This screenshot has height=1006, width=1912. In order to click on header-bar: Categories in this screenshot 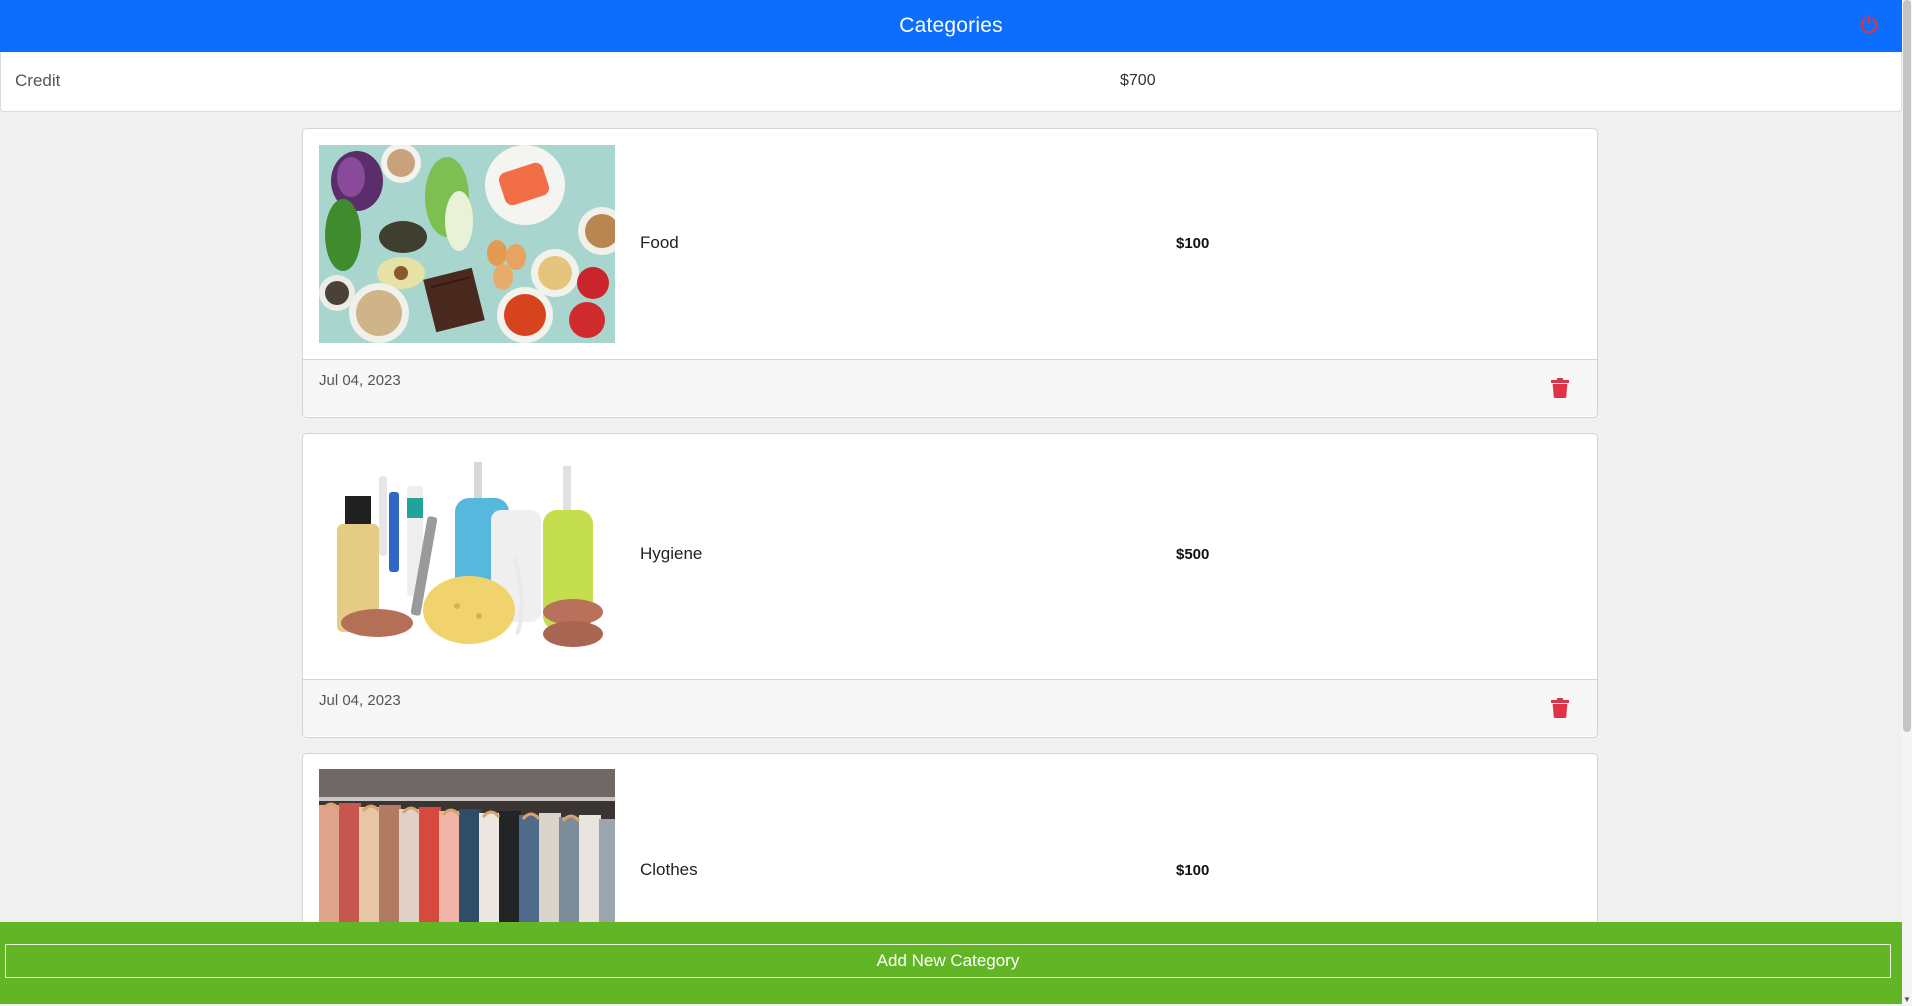, I will do `click(951, 26)`.